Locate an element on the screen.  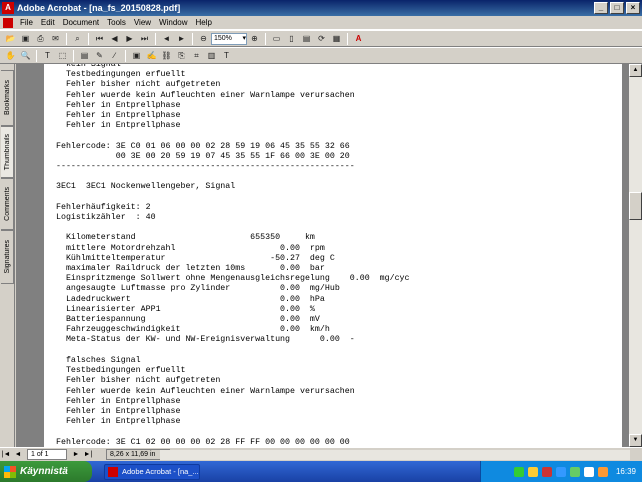
menu-edit: Edit is located at coordinates (48, 22).